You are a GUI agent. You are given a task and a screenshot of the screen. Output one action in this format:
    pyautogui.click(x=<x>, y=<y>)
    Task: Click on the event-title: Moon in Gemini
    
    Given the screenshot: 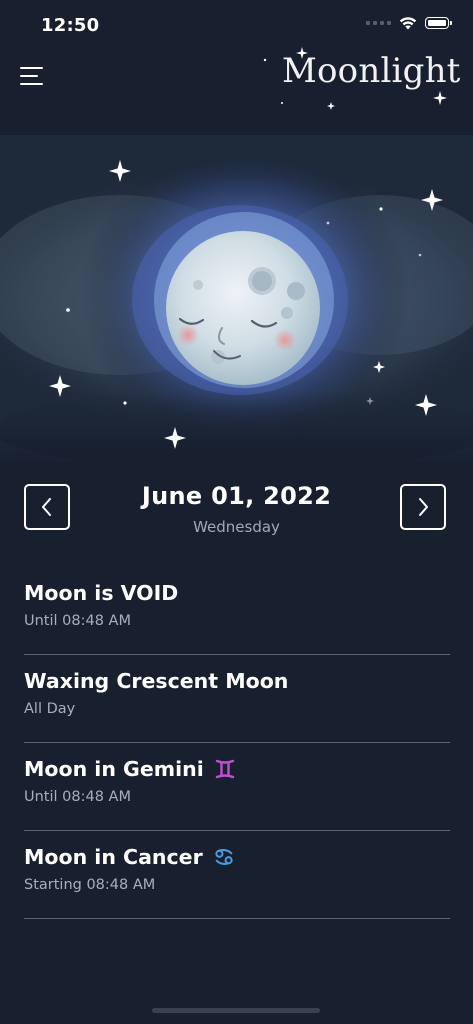 What is the action you would take?
    pyautogui.click(x=130, y=769)
    